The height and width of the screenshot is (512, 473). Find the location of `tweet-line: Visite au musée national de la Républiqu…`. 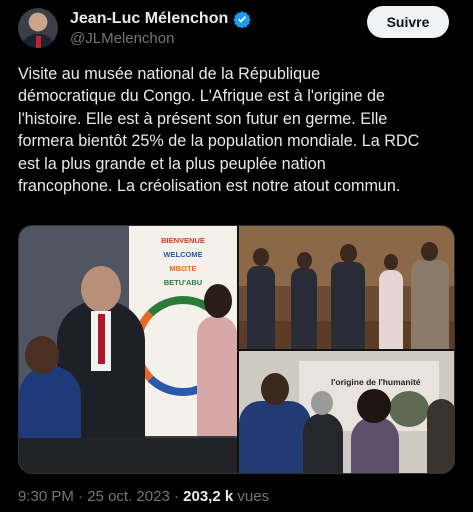

tweet-line: Visite au musée national de la Républiqu… is located at coordinates (169, 74).